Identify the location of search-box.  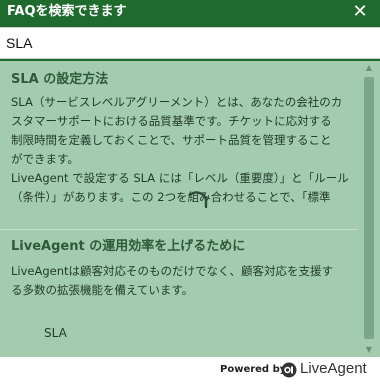
(190, 43).